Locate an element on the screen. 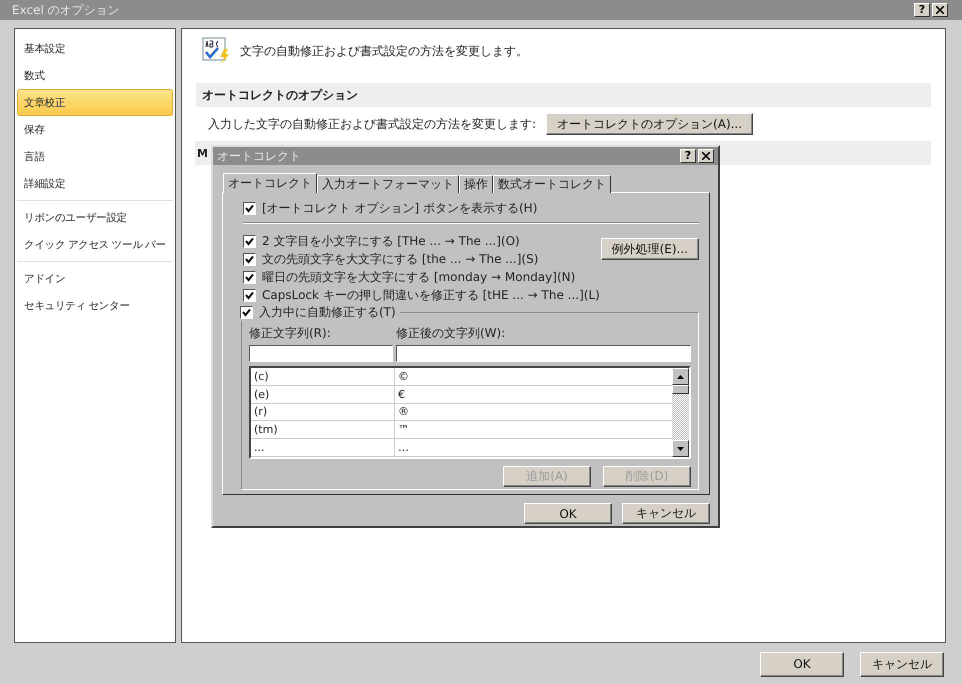  scroll-thumb is located at coordinates (680, 389).